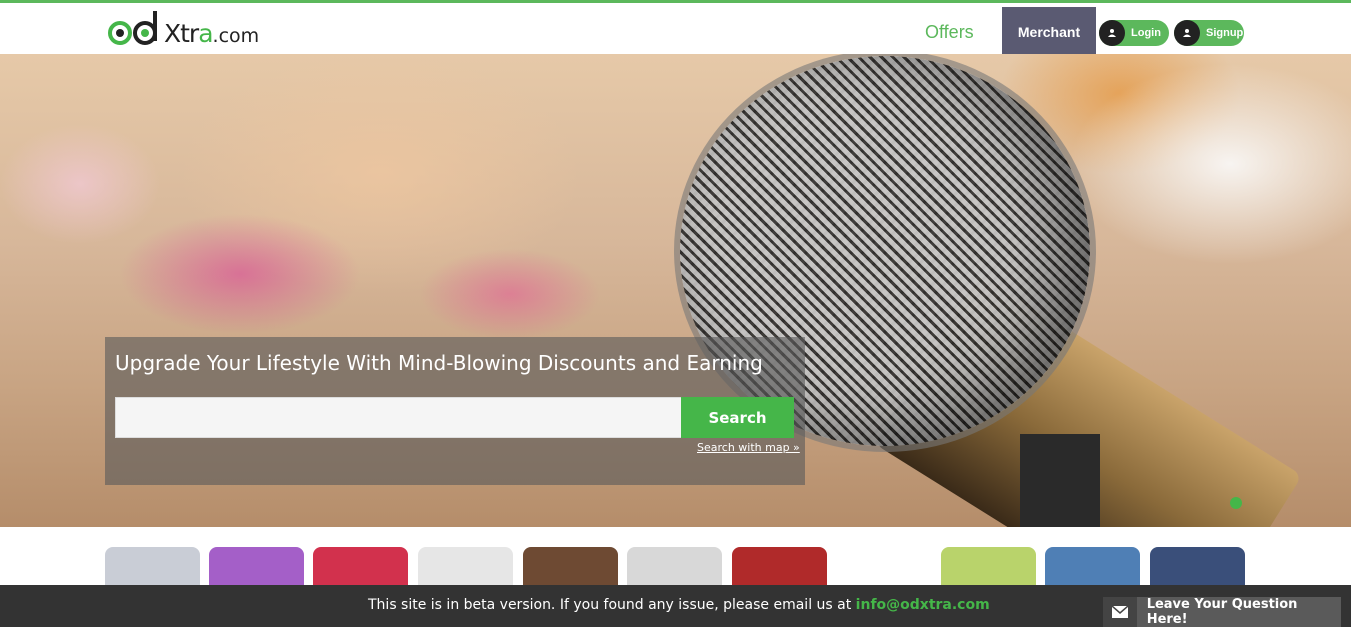 The width and height of the screenshot is (1351, 627). What do you see at coordinates (779, 567) in the screenshot?
I see `category-tile-movies` at bounding box center [779, 567].